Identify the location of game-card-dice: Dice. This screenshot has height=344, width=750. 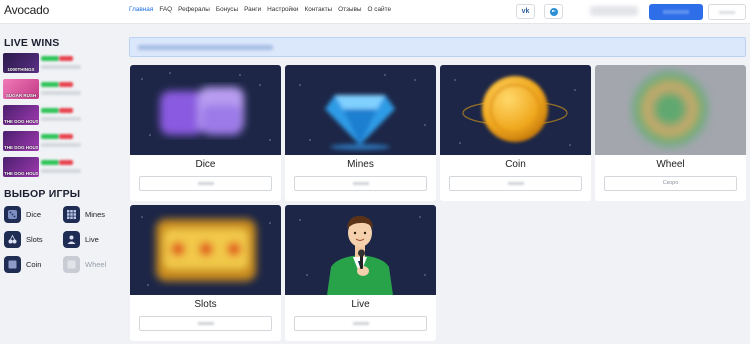
(205, 133).